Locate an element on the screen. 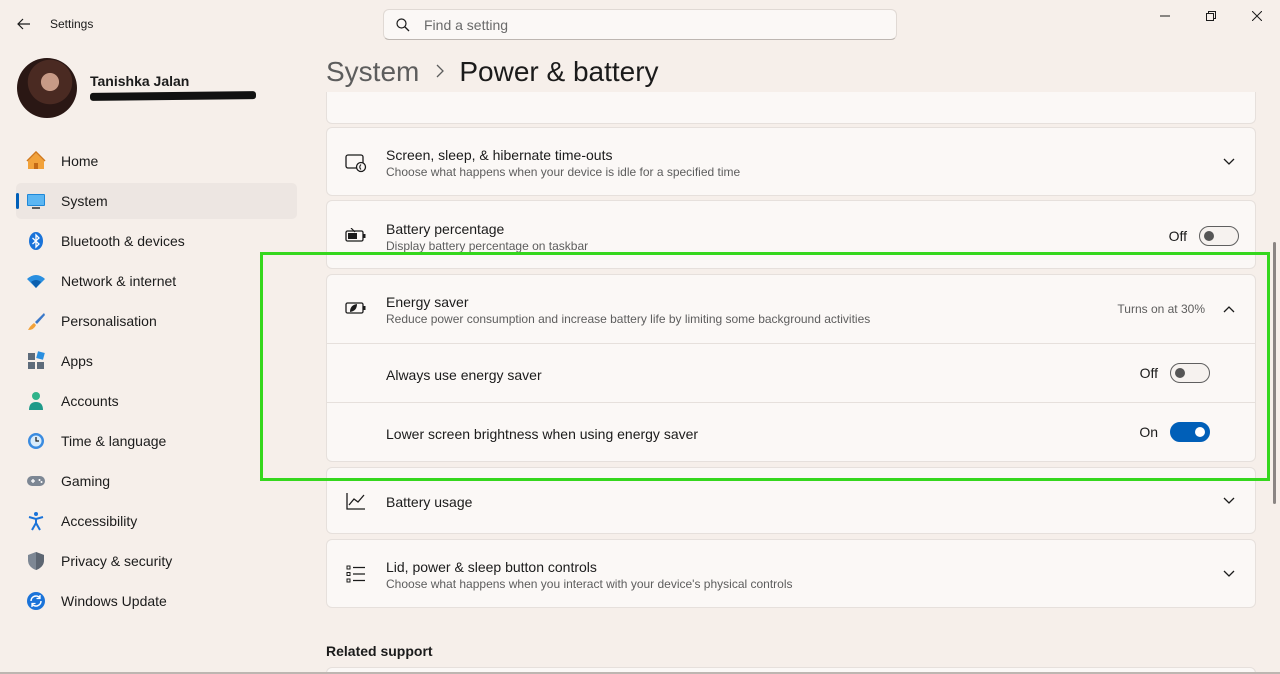 Image resolution: width=1280 pixels, height=674 pixels. screen-sleep-icon is located at coordinates (356, 163).